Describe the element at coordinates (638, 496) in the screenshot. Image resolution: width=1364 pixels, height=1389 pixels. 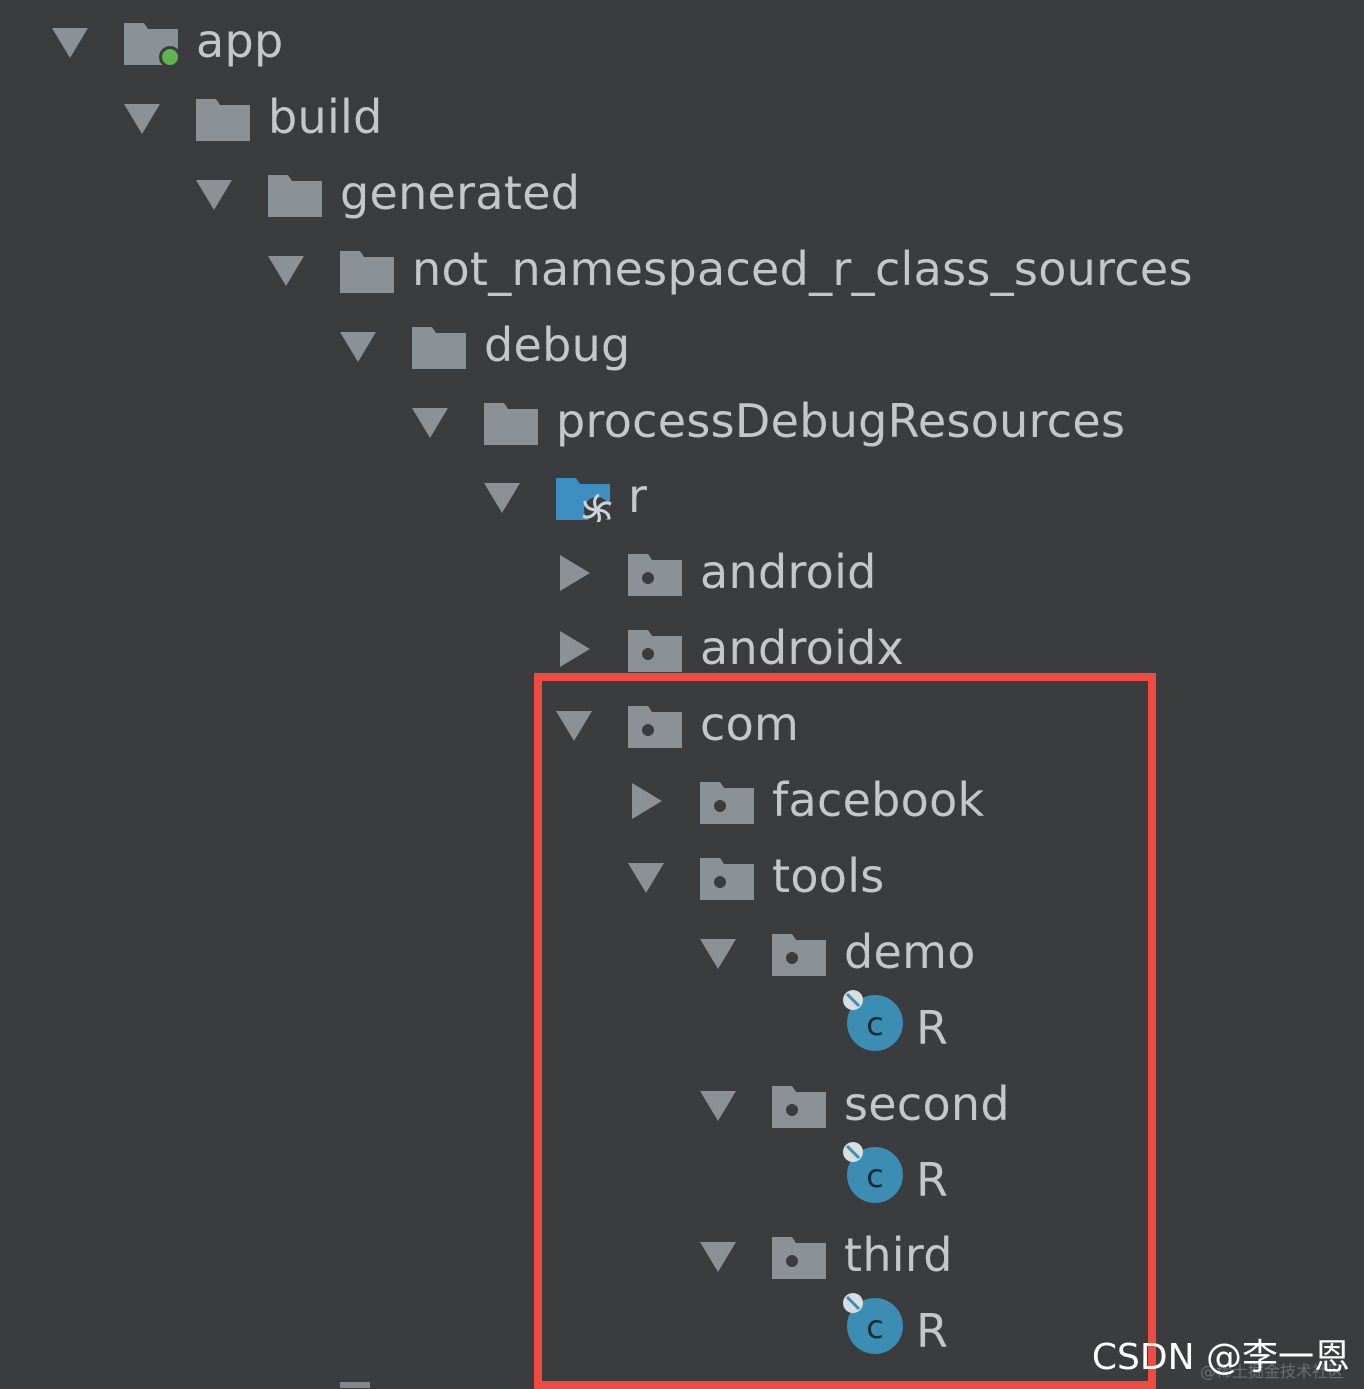
I see `tree-node-label: r` at that location.